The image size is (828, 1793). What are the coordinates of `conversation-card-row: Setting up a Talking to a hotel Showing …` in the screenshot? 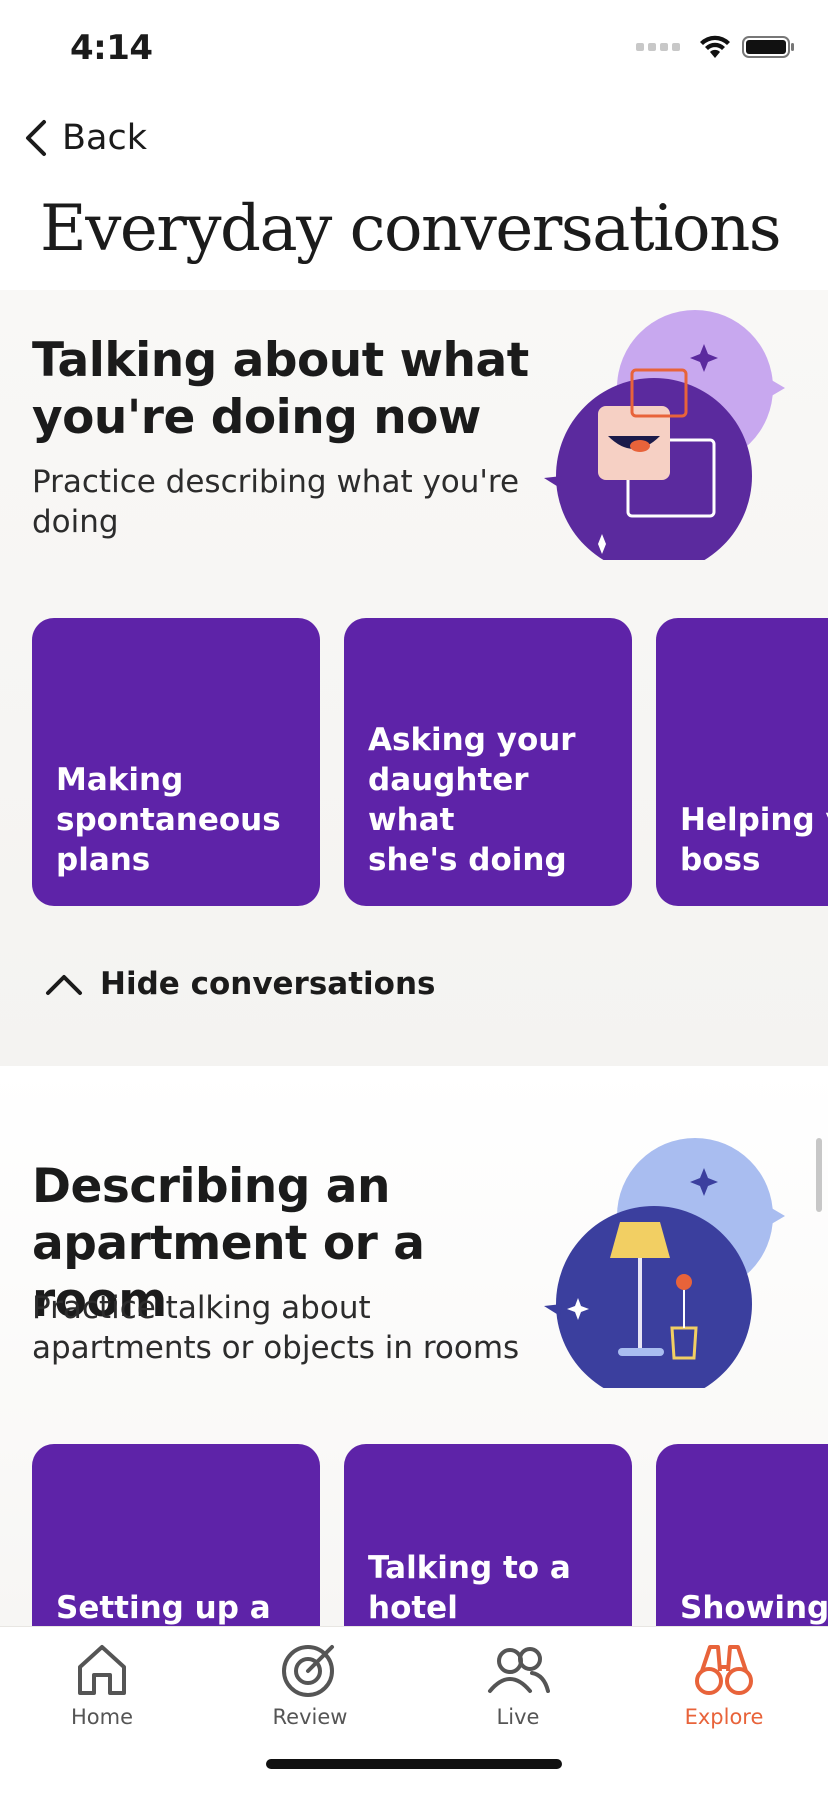 It's located at (430, 1535).